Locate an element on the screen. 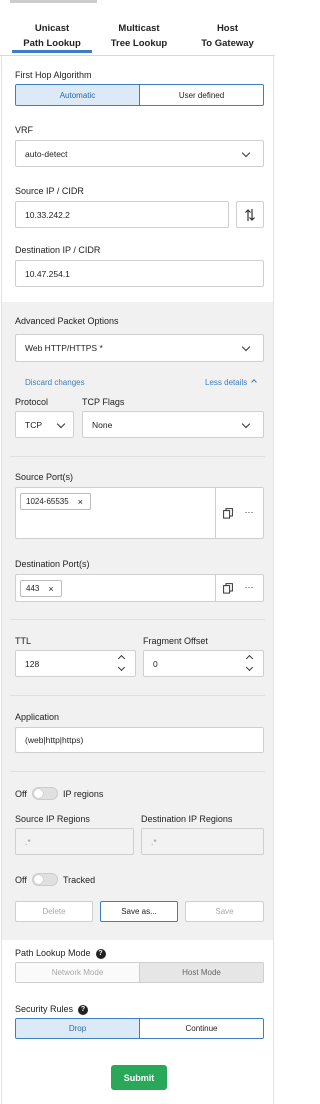 Image resolution: width=320 pixels, height=1104 pixels. tab-host-to-gateway: Host To Gateway is located at coordinates (227, 28).